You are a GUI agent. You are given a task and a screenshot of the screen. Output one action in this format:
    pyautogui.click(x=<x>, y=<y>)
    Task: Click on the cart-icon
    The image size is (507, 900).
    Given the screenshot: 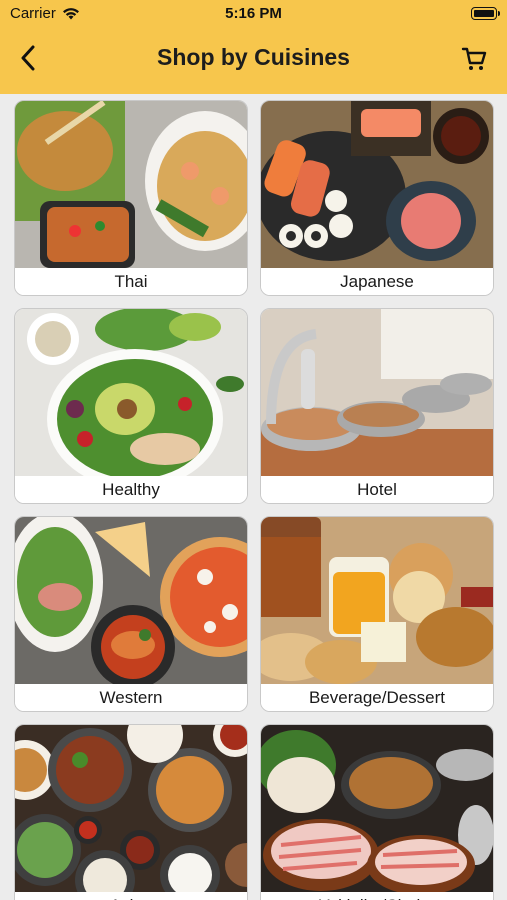 What is the action you would take?
    pyautogui.click(x=474, y=58)
    